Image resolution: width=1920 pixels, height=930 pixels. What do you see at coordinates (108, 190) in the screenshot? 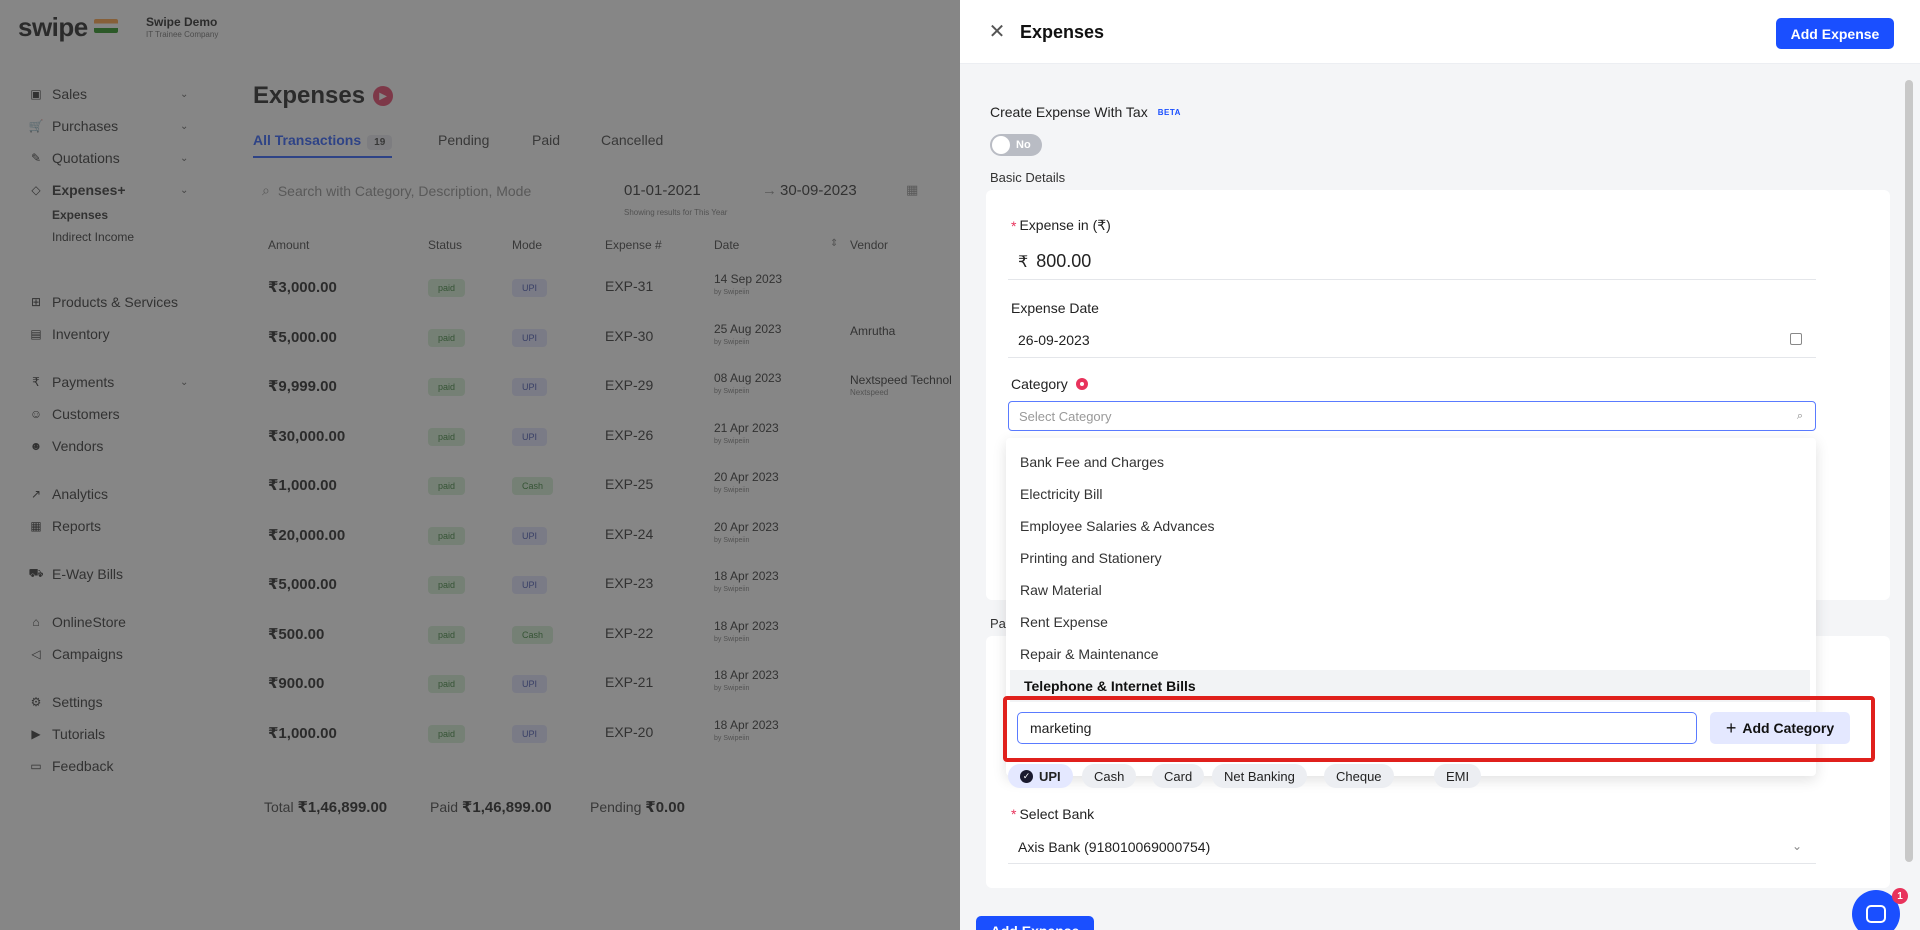
I see `sidebar-item-expenses: ◇ Expenses+ ⌄` at bounding box center [108, 190].